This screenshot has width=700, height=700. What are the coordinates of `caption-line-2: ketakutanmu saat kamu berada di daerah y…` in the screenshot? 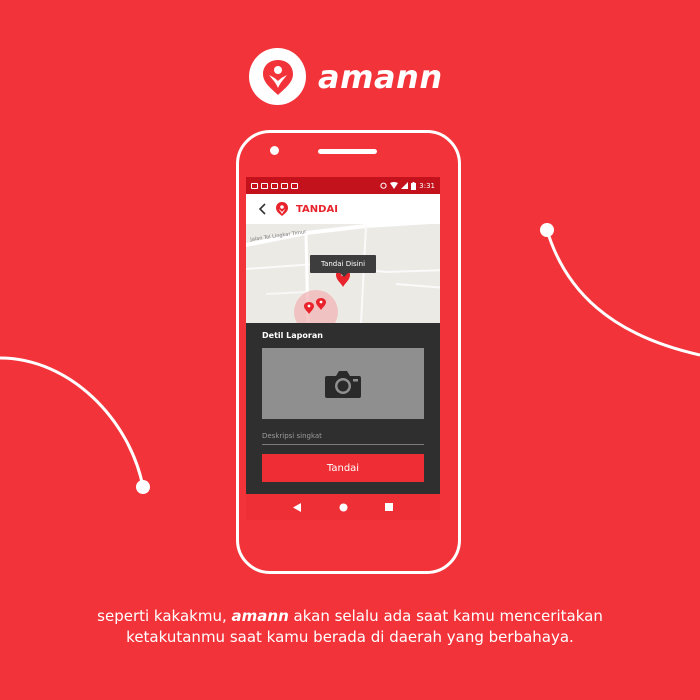 It's located at (350, 637).